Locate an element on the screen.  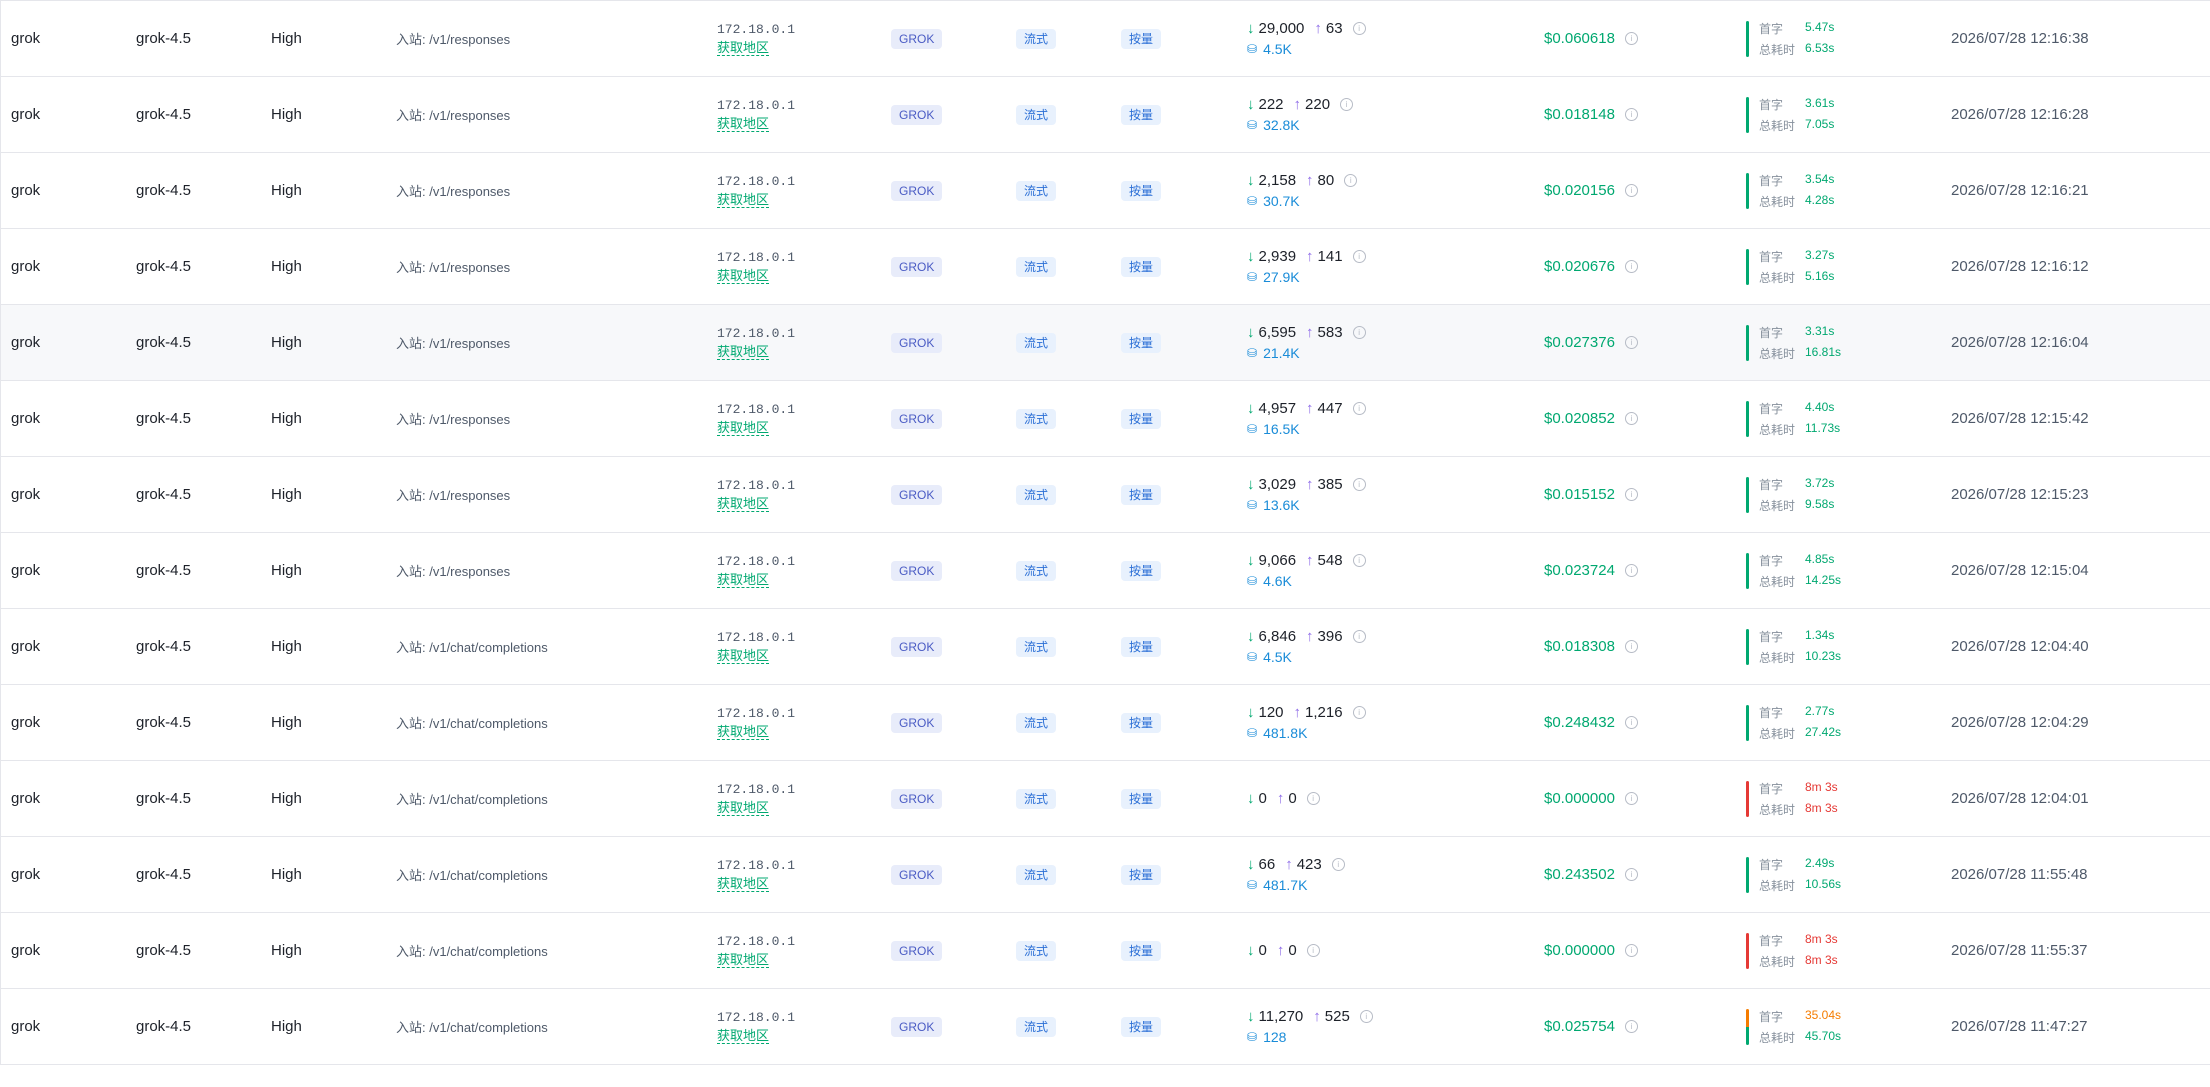
latency-cell: 首字 3.31s 总耗时 16.81s is located at coordinates (1793, 342).